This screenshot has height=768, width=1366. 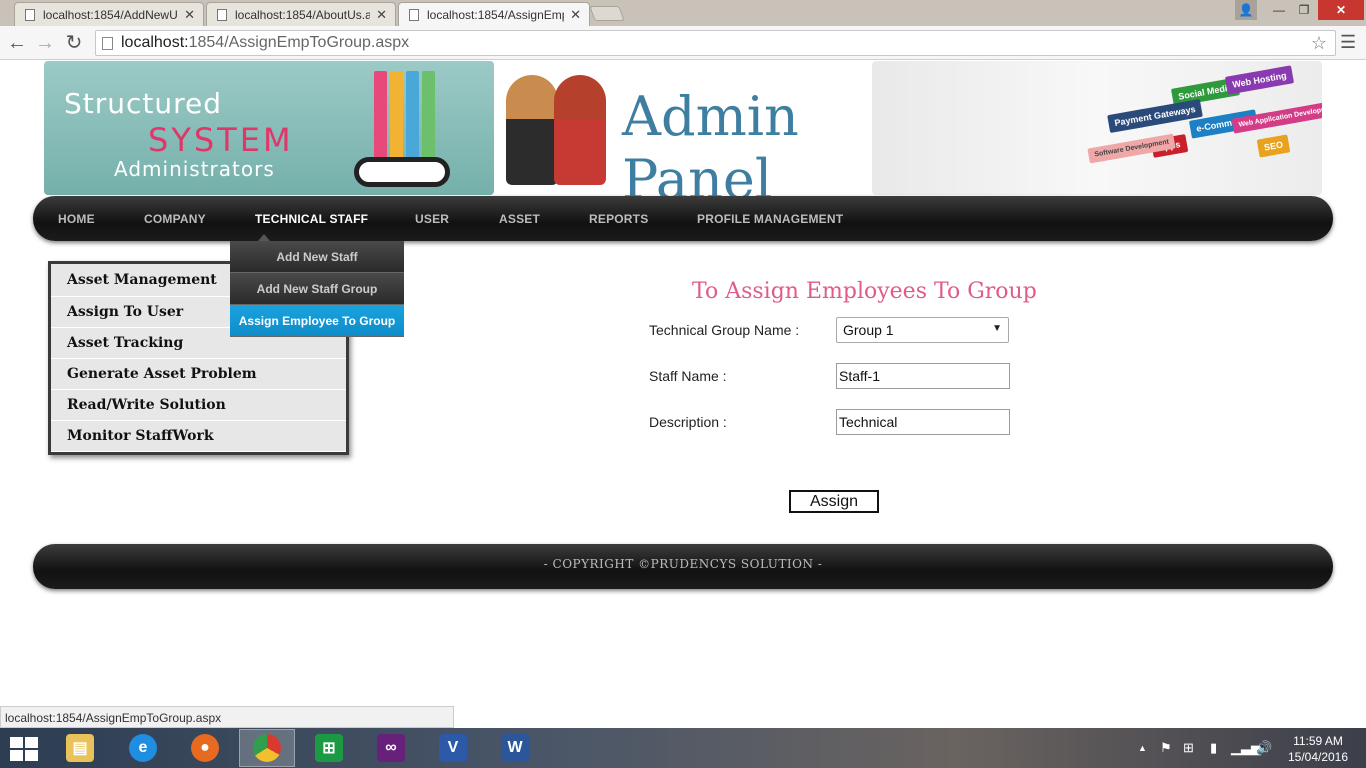 I want to click on menu-assign-employee-to-group: Assign Employee To Group, so click(x=317, y=321).